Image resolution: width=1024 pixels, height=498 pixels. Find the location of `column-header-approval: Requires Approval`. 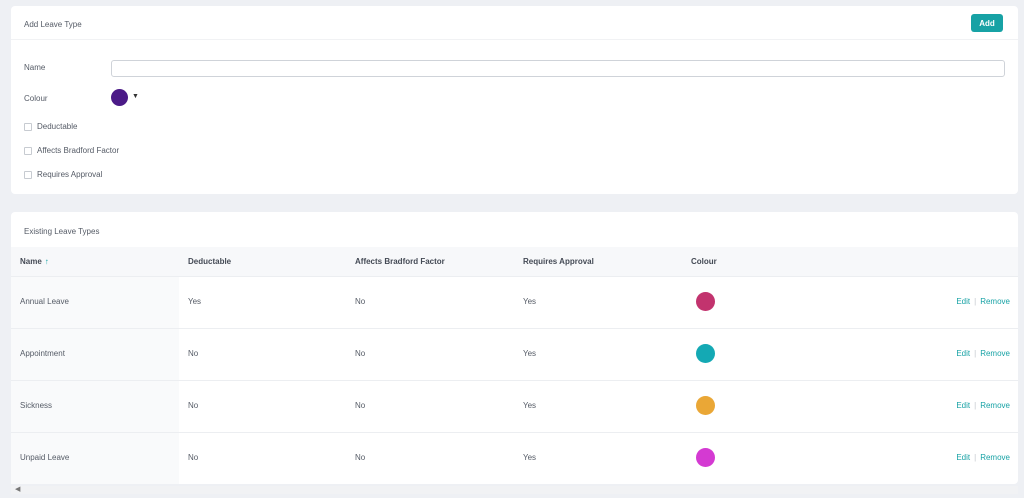

column-header-approval: Requires Approval is located at coordinates (558, 261).